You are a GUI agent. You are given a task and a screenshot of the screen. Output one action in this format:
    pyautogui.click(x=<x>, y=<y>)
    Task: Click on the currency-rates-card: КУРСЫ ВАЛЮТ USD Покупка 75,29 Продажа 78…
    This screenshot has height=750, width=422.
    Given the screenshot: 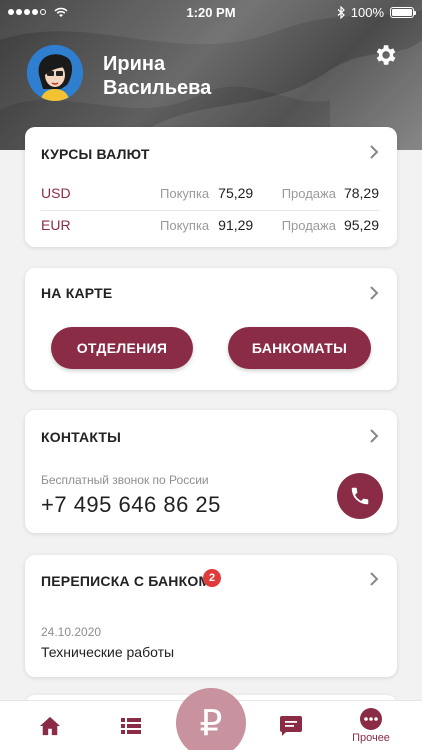 What is the action you would take?
    pyautogui.click(x=211, y=187)
    